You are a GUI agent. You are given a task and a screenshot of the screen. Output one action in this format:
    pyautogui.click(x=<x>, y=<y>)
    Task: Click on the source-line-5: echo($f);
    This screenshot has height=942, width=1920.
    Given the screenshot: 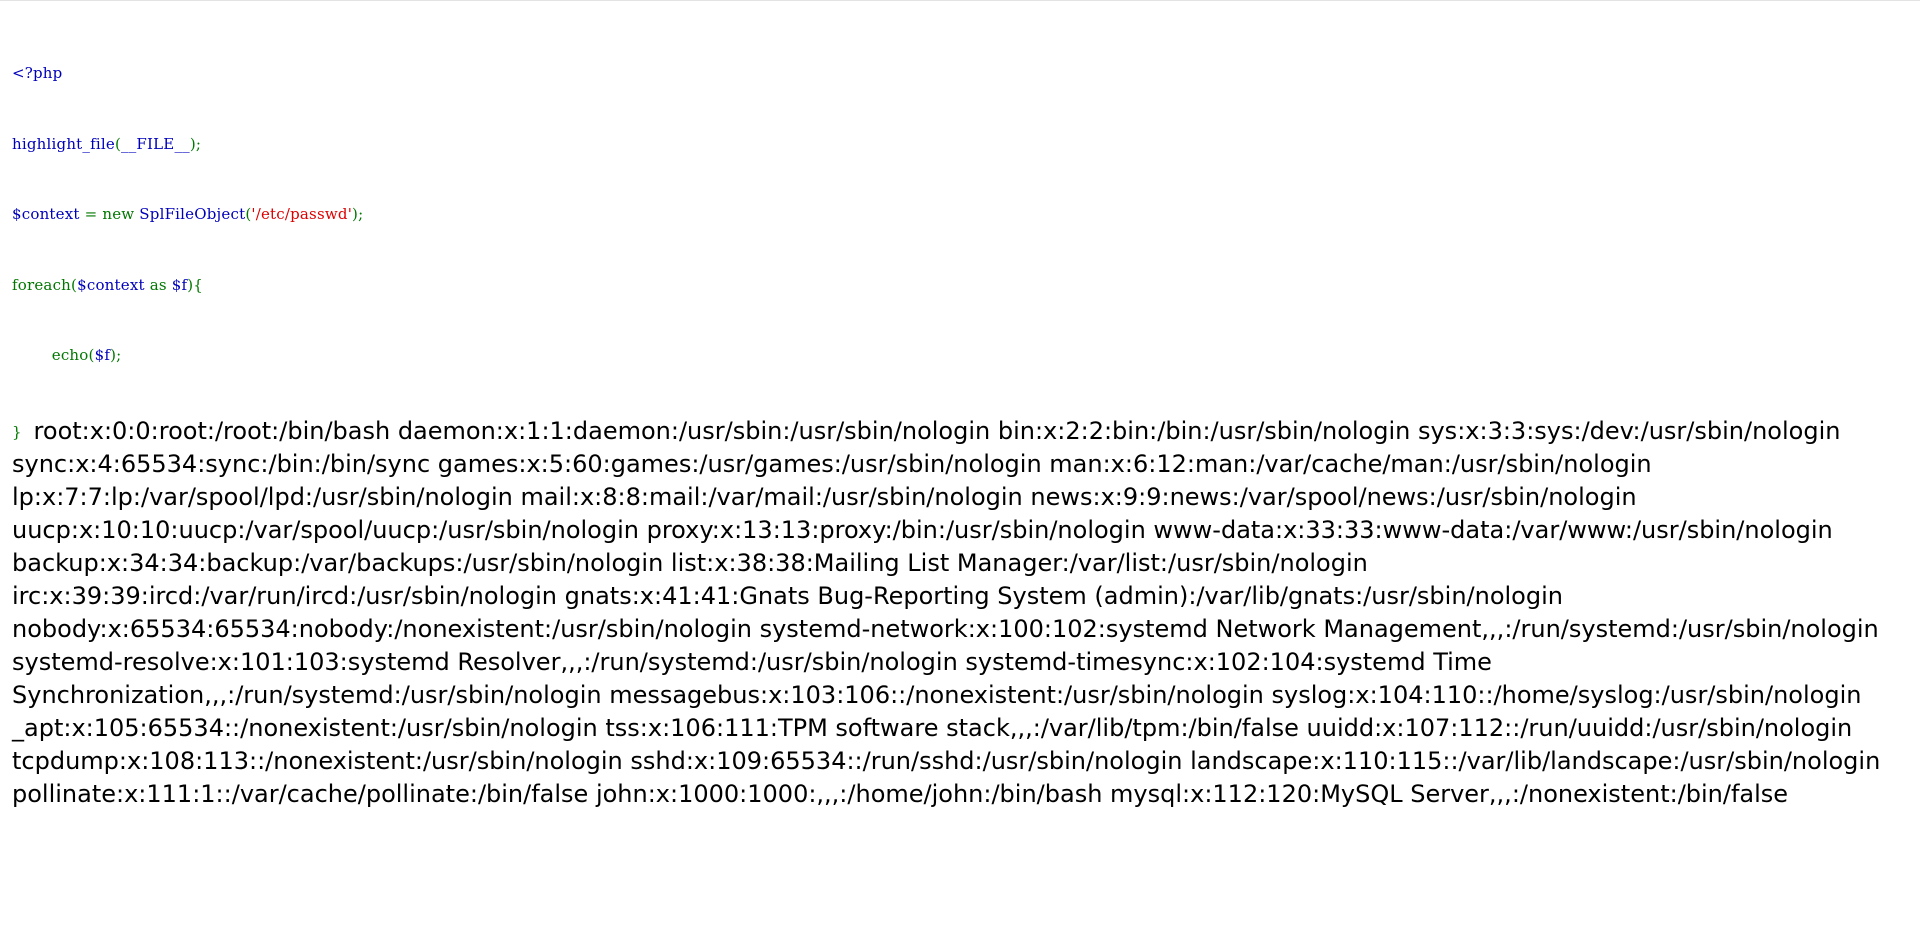 What is the action you would take?
    pyautogui.click(x=957, y=356)
    